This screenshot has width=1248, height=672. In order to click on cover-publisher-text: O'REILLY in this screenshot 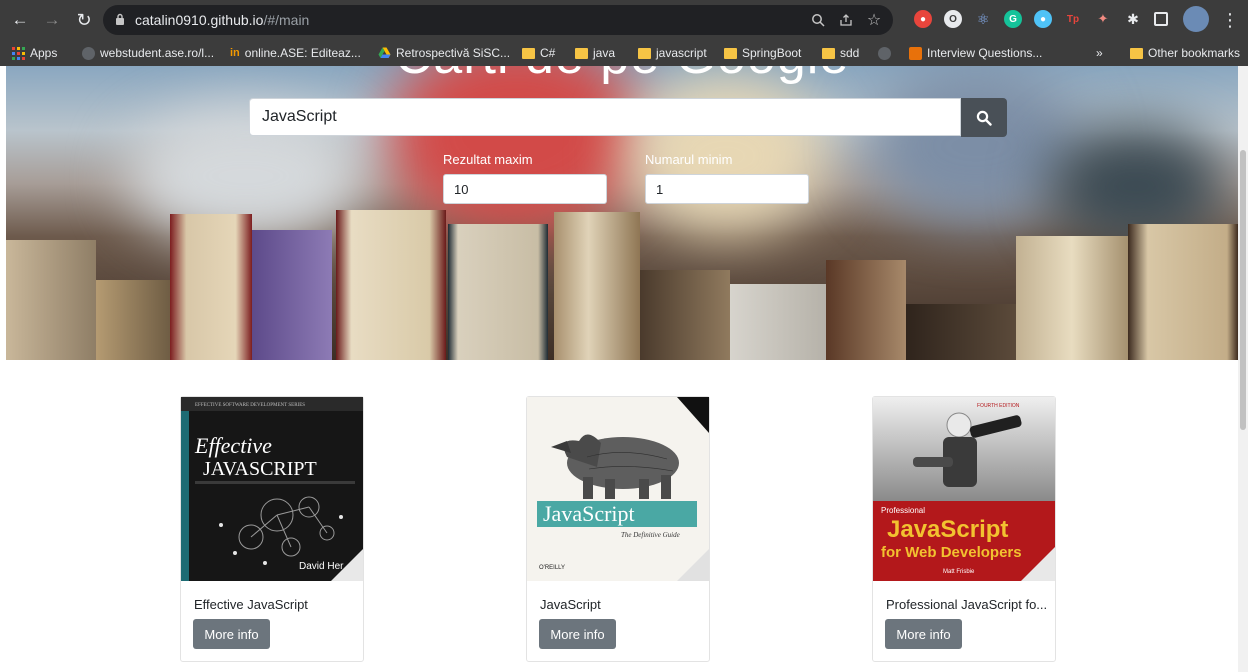, I will do `click(552, 568)`.